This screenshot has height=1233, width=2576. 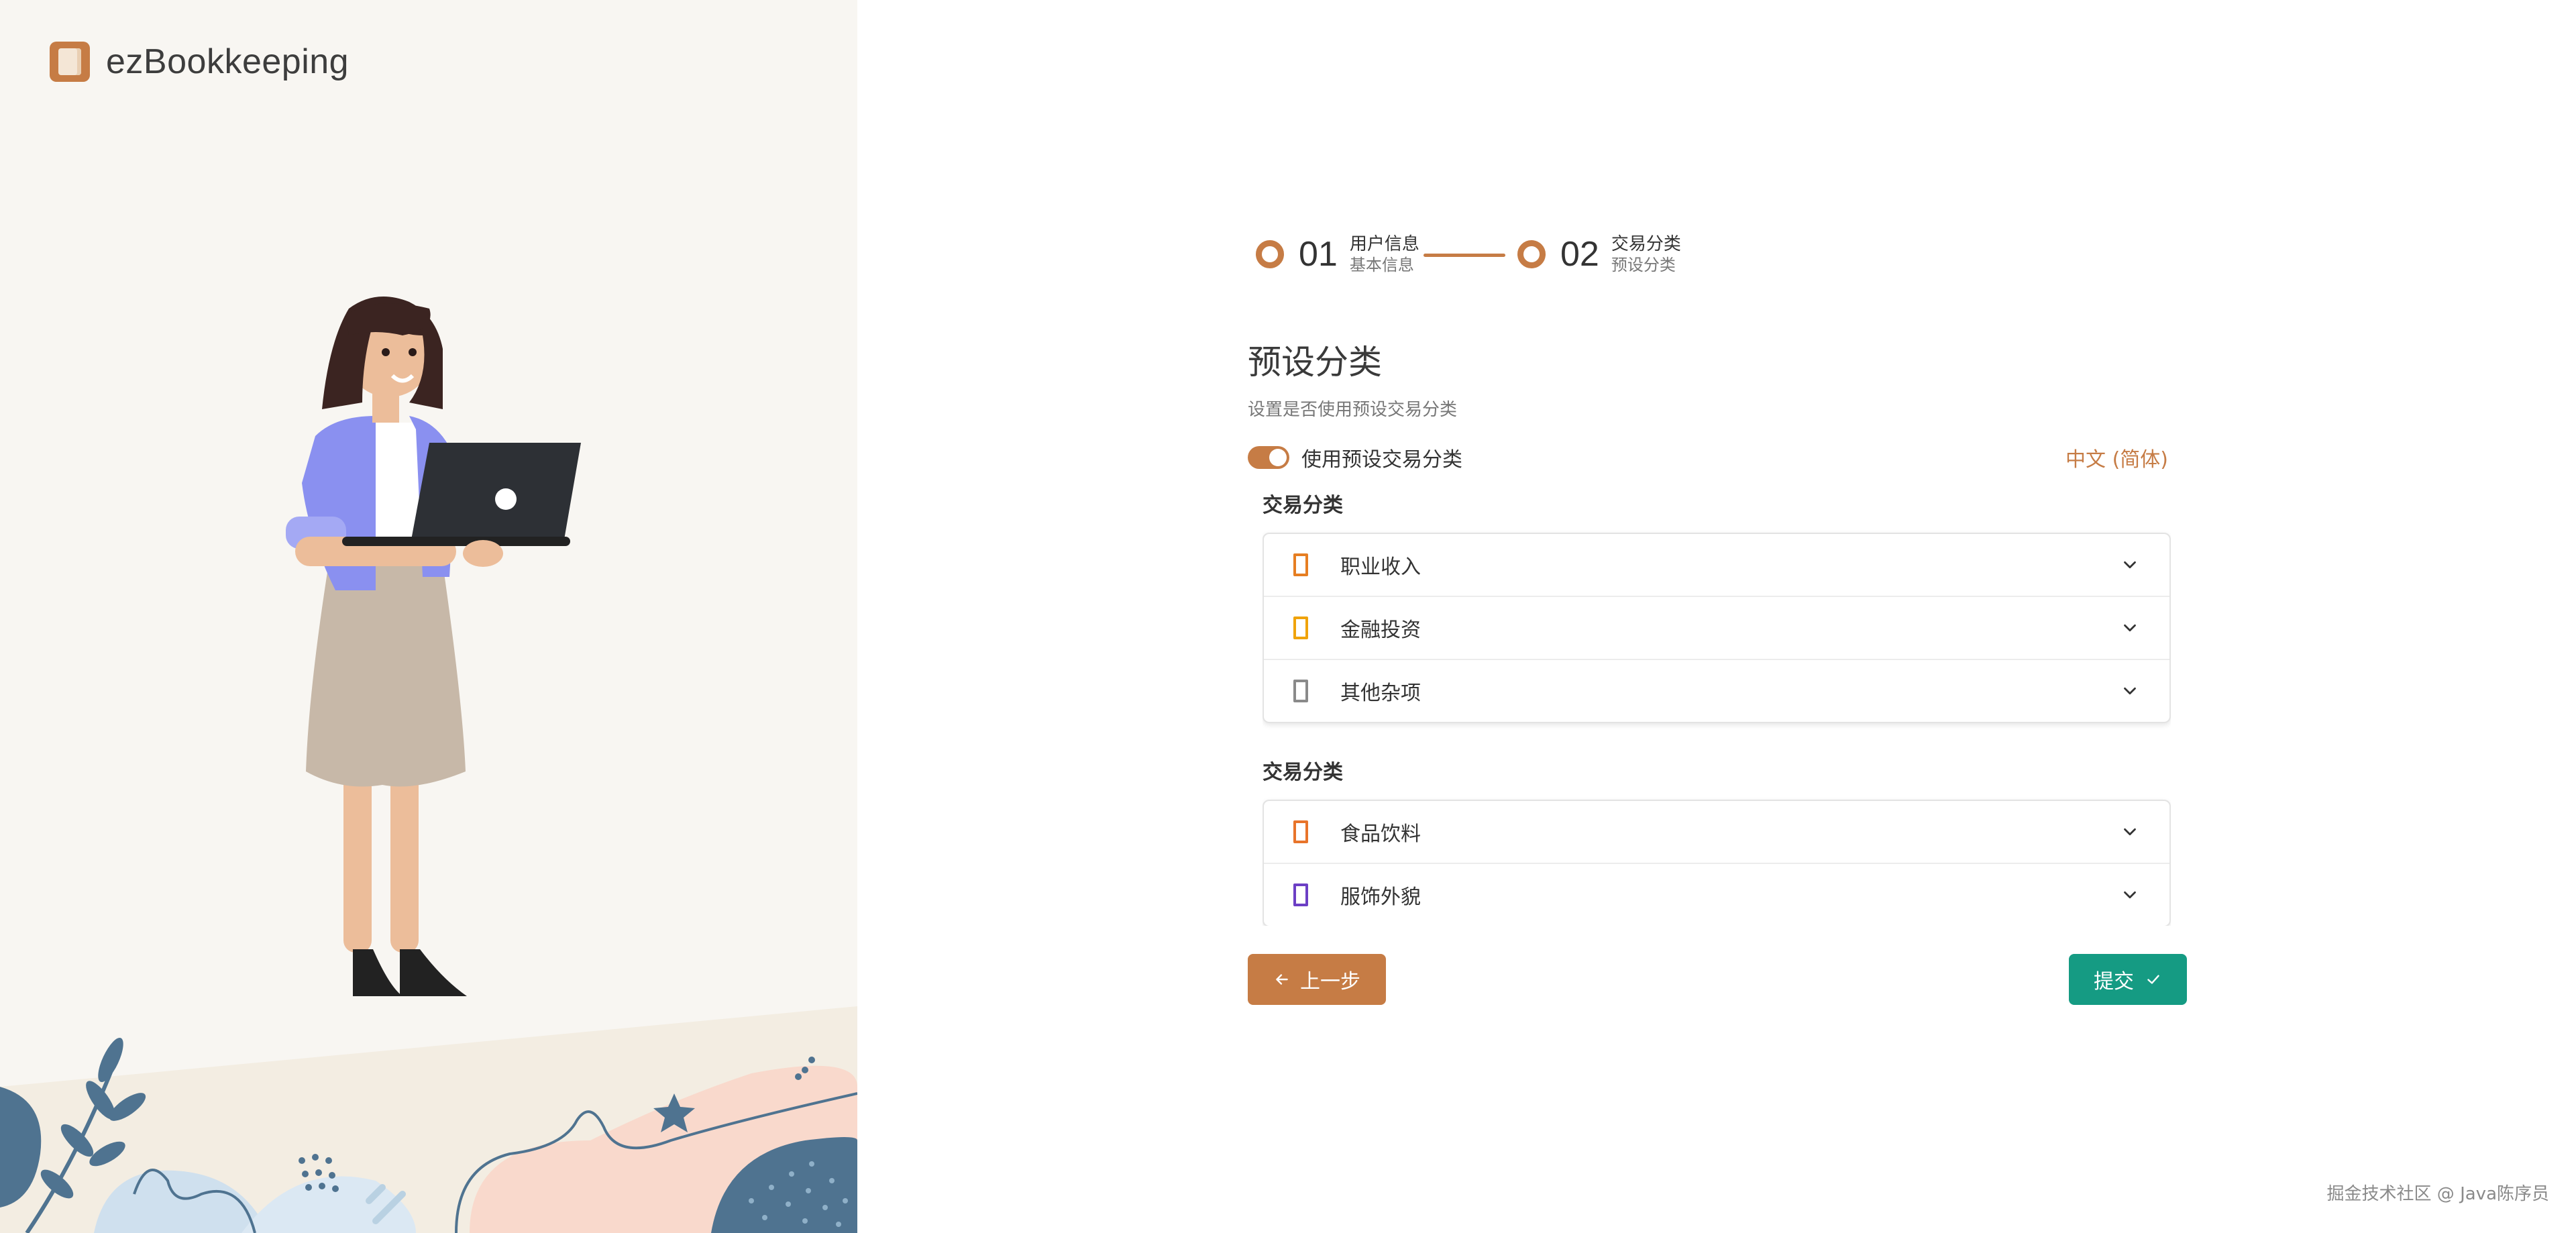 I want to click on category-label: 服饰外貌, so click(x=1380, y=898).